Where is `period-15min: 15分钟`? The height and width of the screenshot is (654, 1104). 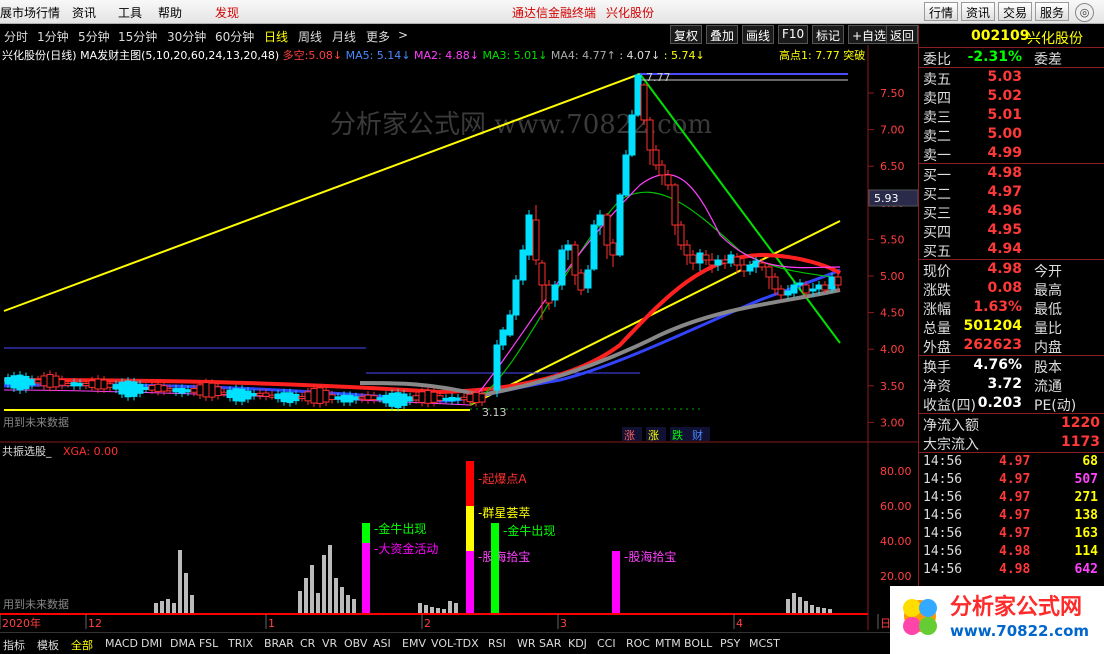 period-15min: 15分钟 is located at coordinates (137, 36).